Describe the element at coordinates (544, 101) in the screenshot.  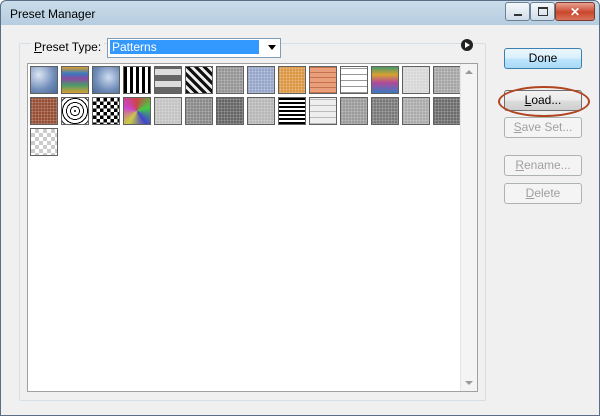
I see `highlight-annotation` at that location.